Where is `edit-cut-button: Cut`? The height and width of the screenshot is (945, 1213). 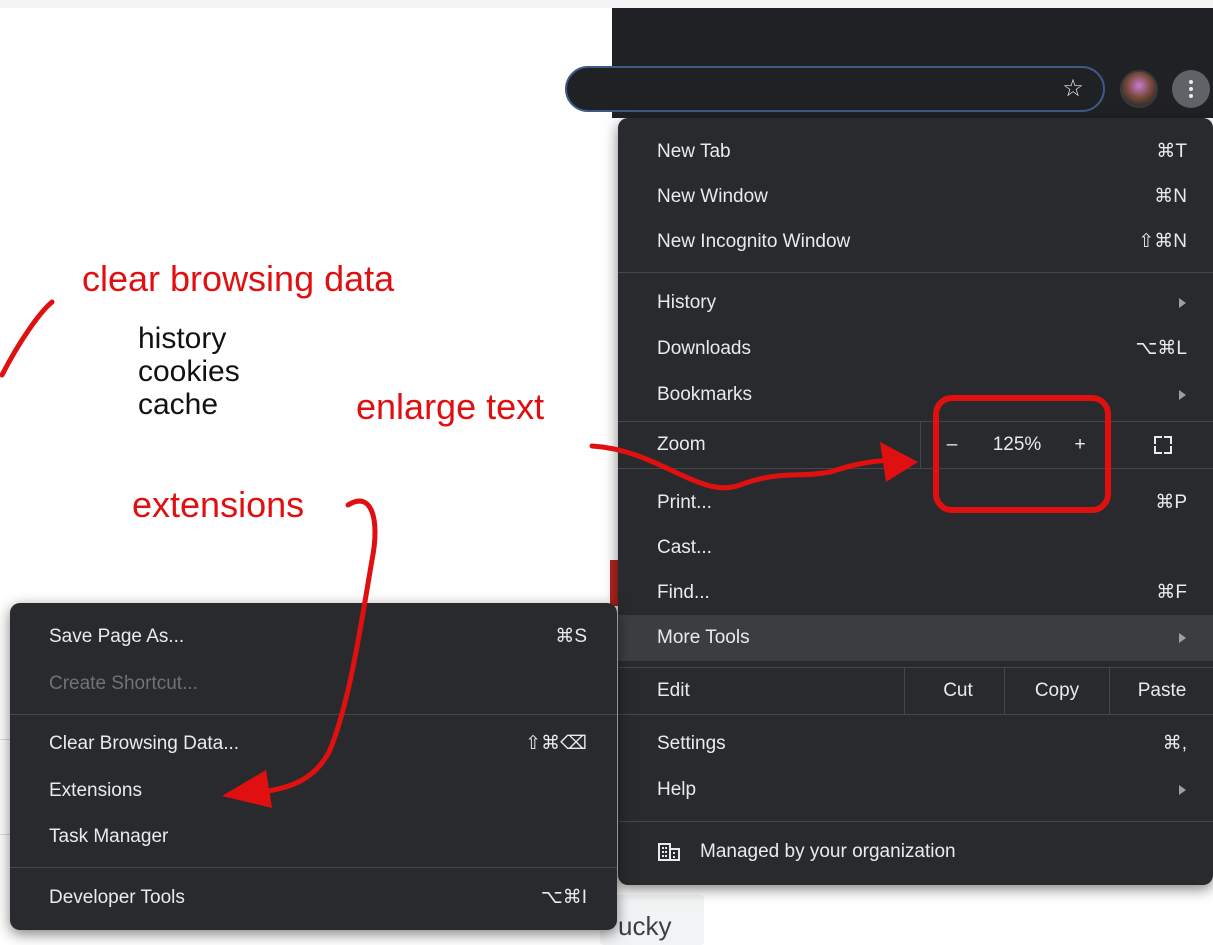
edit-cut-button: Cut is located at coordinates (957, 691).